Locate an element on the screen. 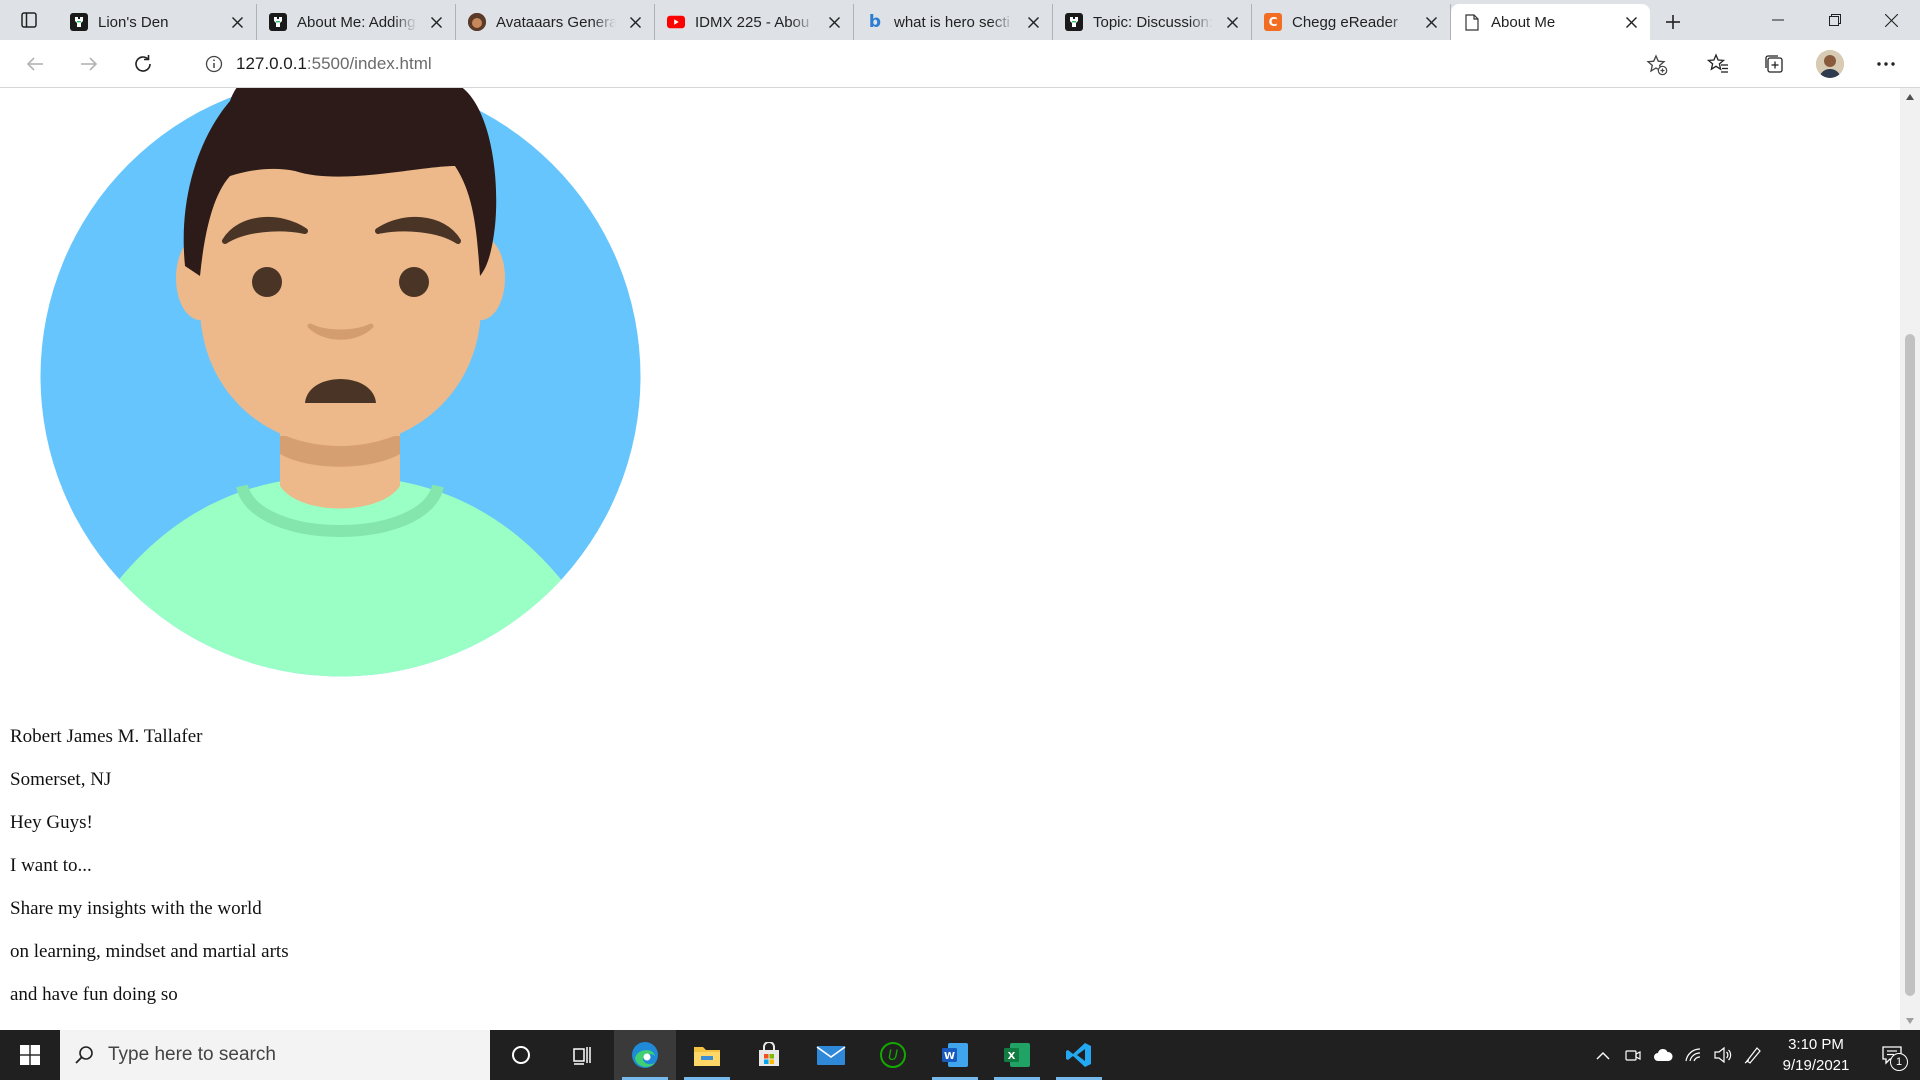  new-tab-button is located at coordinates (1673, 22).